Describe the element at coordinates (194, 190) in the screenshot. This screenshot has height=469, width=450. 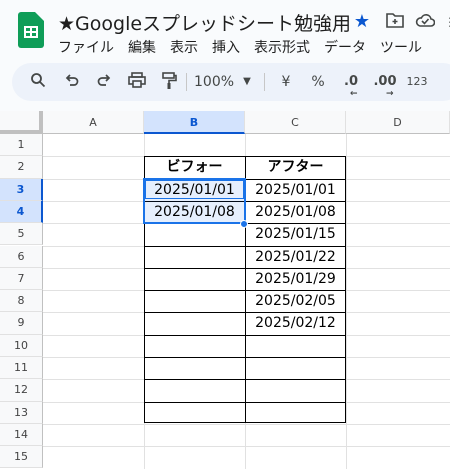
I see `cell-b-3: 2025/01/01` at that location.